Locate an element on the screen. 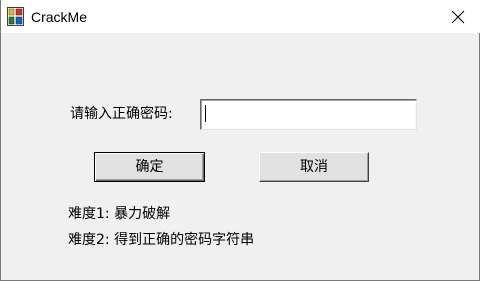 The height and width of the screenshot is (281, 480). difficulty-1-text: 难度1: 暴力破解 is located at coordinates (119, 214).